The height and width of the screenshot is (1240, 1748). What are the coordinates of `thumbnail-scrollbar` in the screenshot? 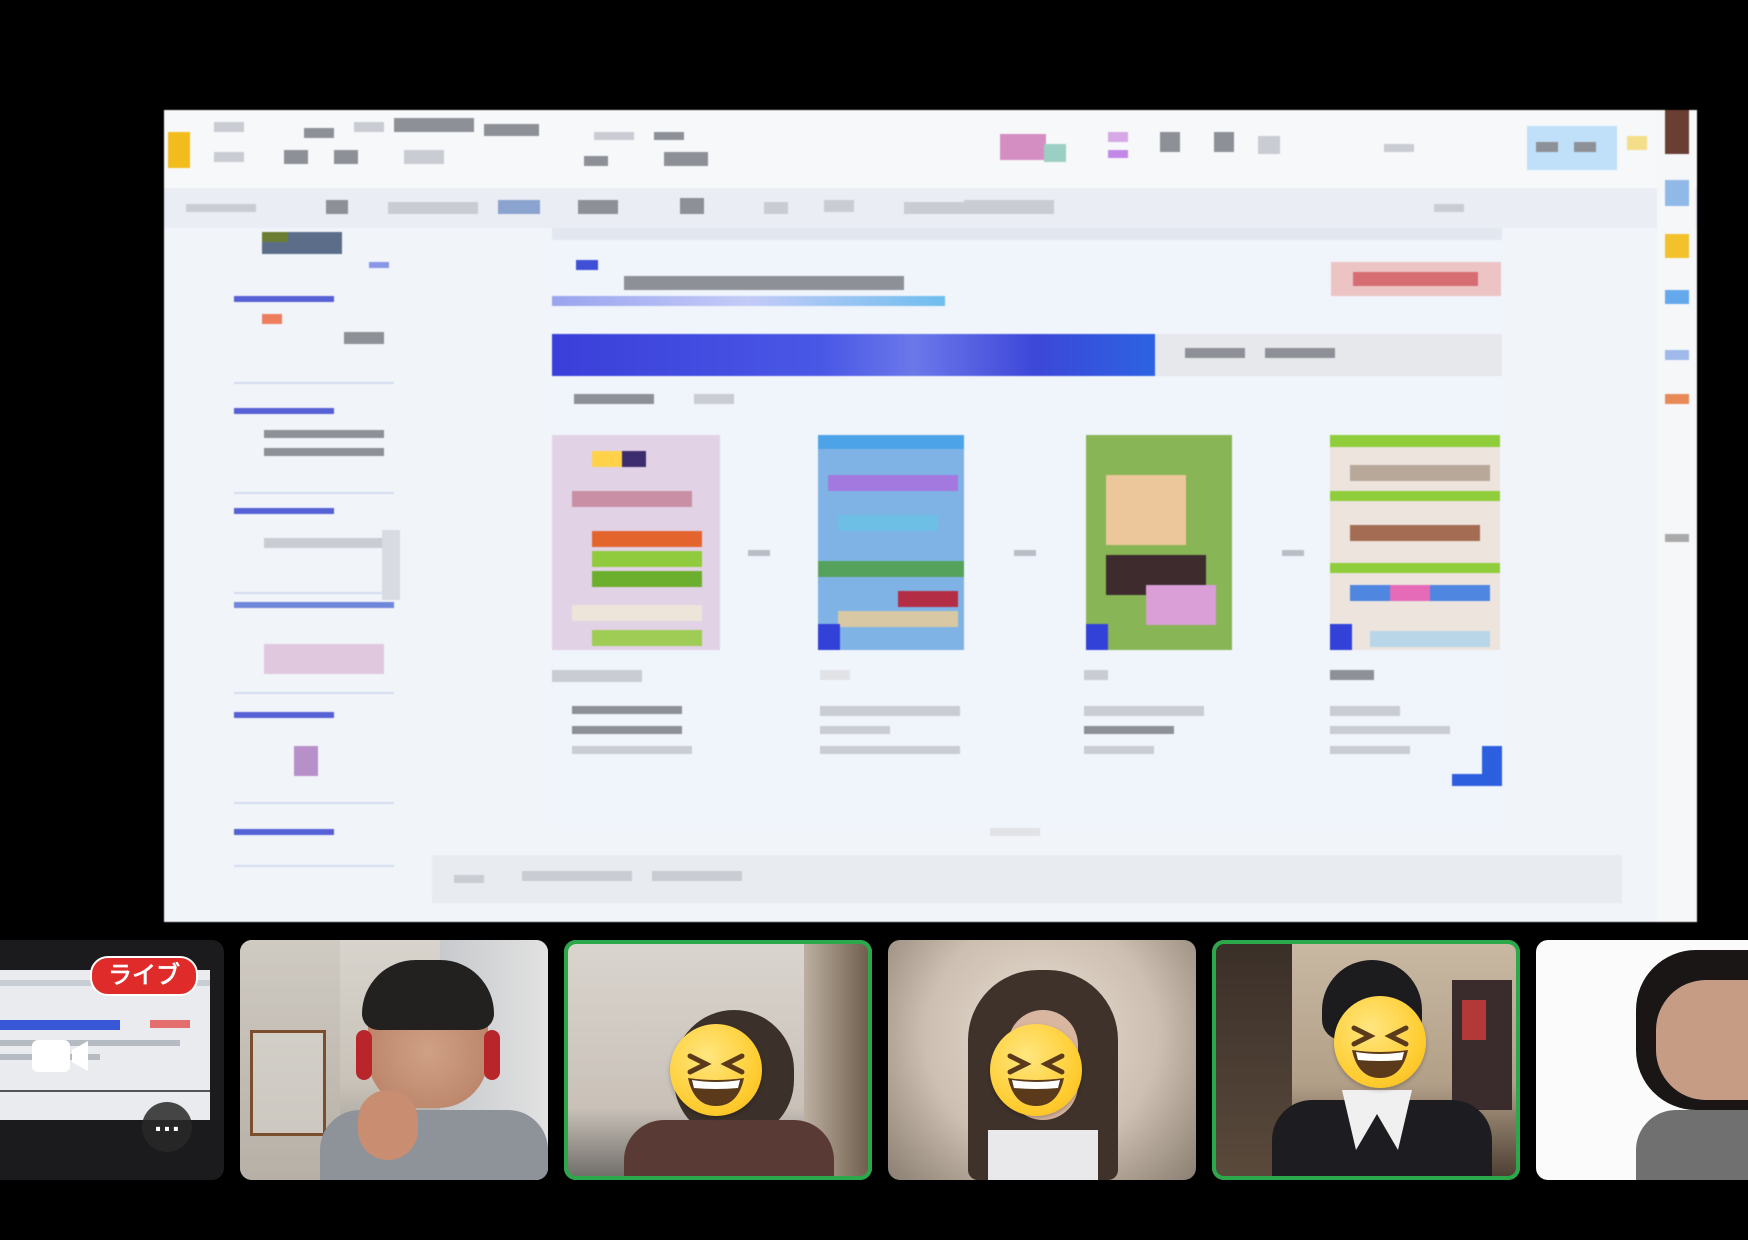 It's located at (391, 565).